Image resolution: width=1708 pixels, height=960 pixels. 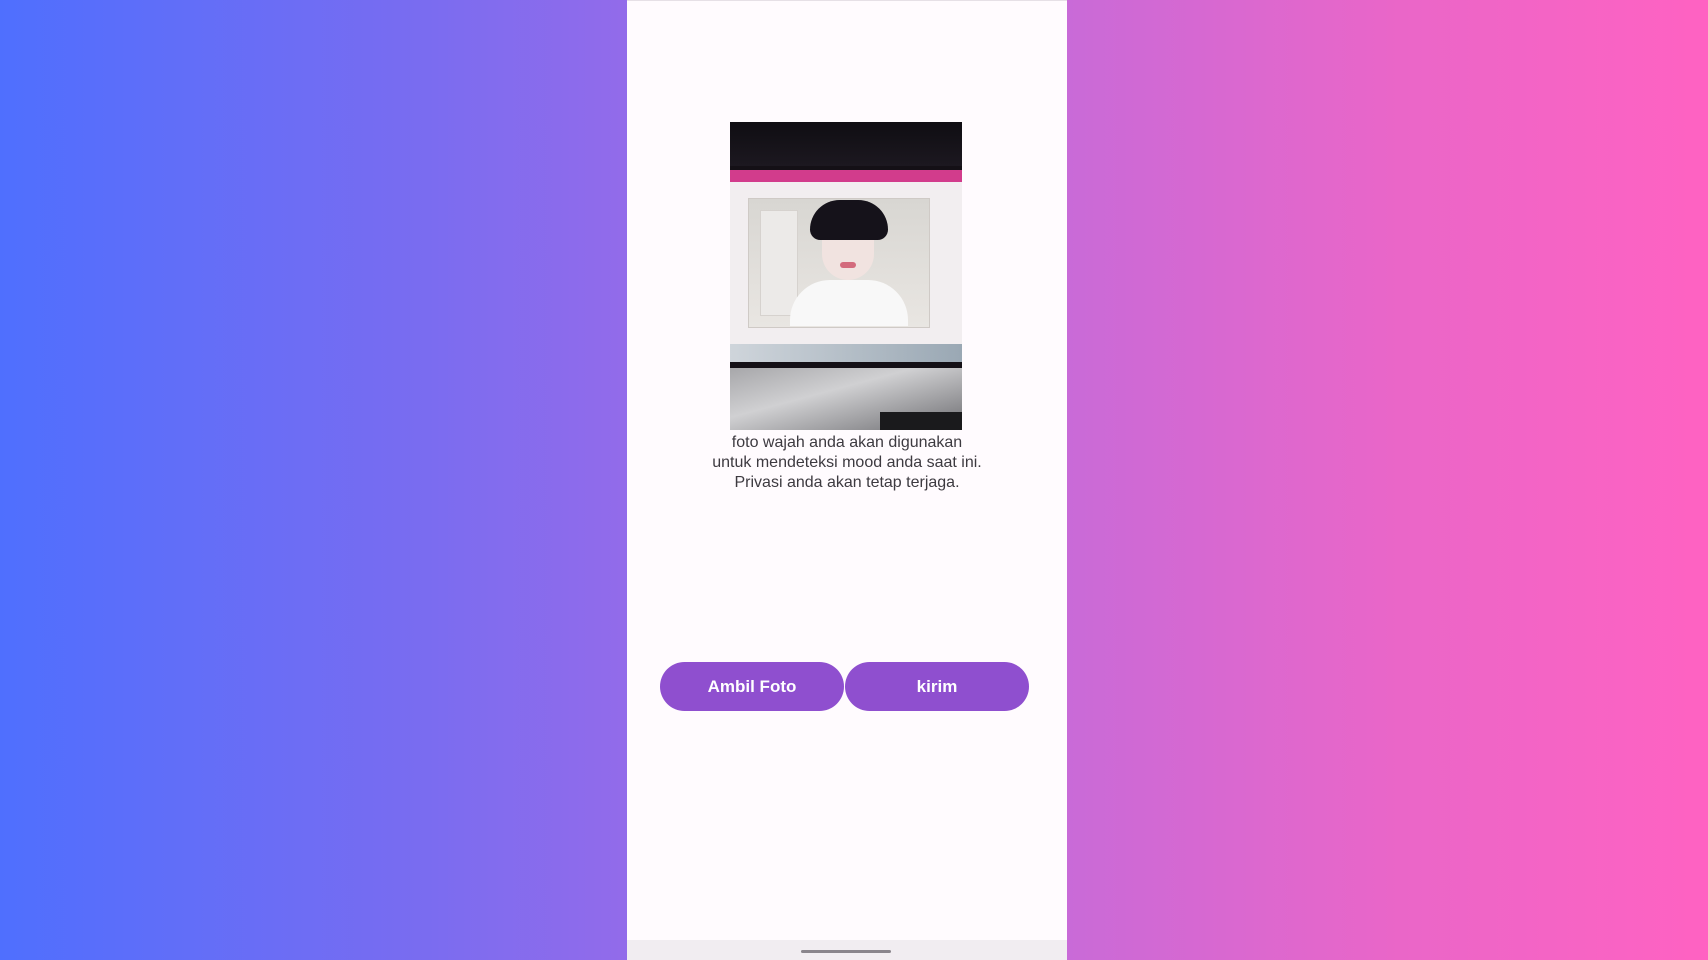 I want to click on caption-line-1: foto wajah anda akan digunakan, so click(x=847, y=442).